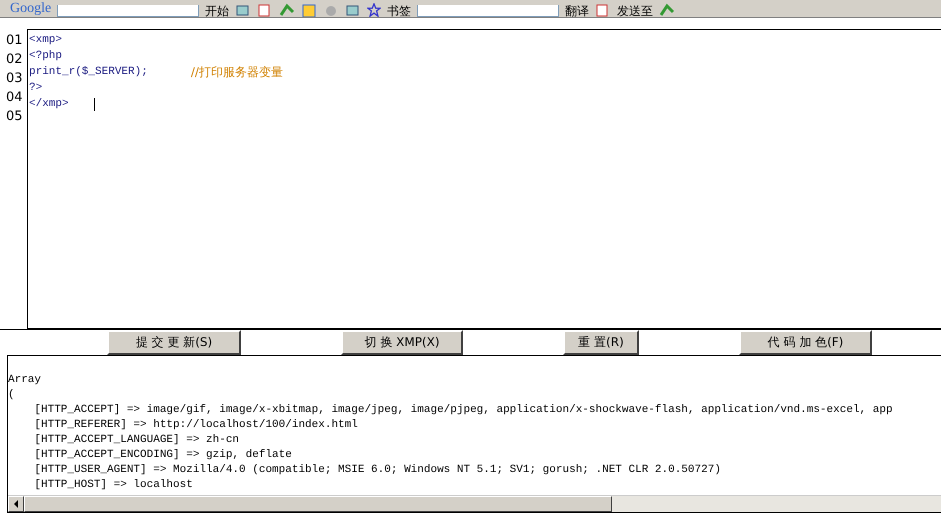  Describe the element at coordinates (16, 504) in the screenshot. I see `scroll-left-icon` at that location.